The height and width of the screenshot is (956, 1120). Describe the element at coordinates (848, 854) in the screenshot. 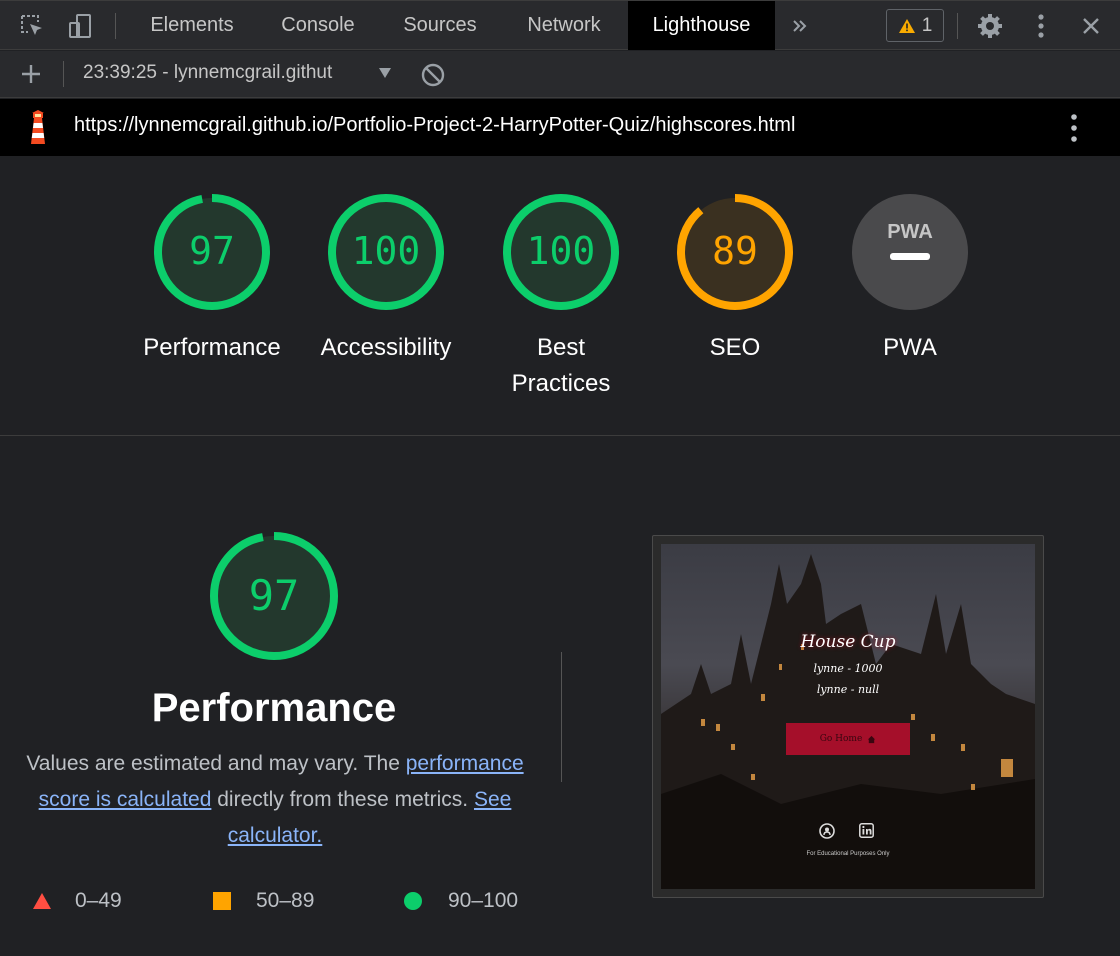

I see `footer-note: For Educational Purposes Only` at that location.